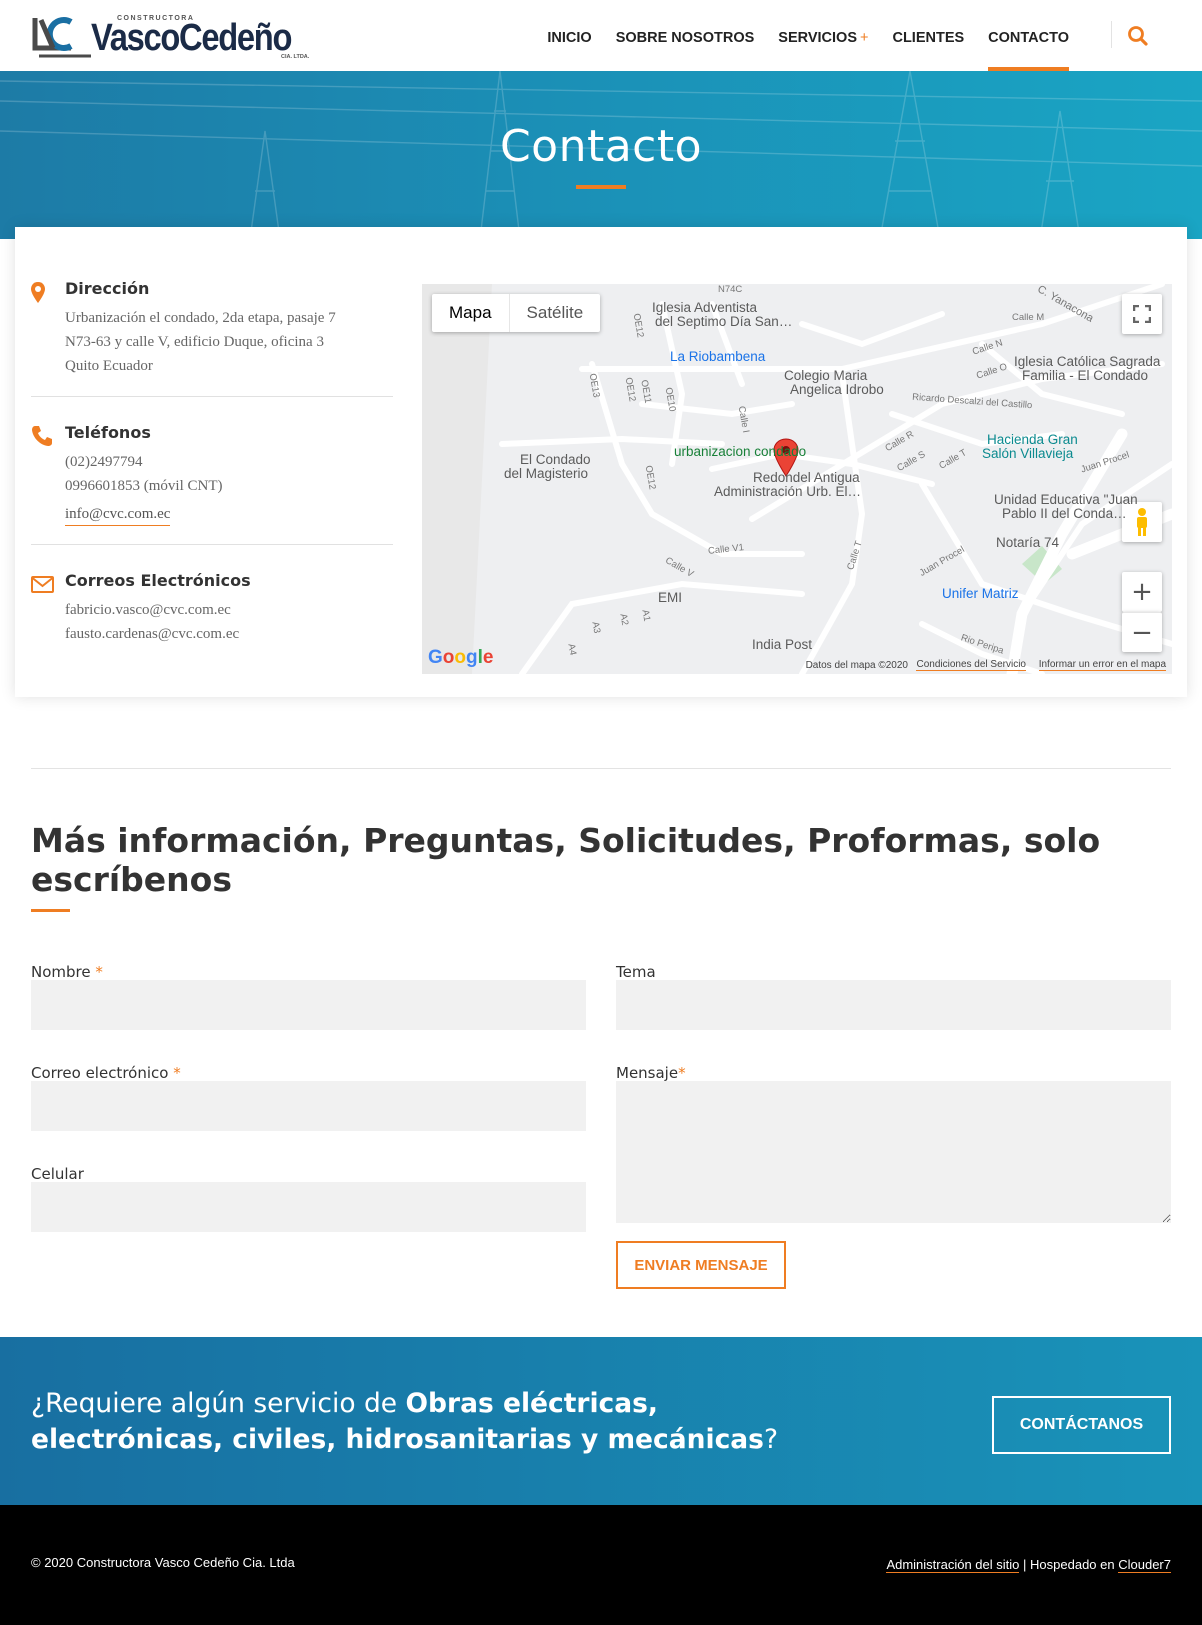 Image resolution: width=1202 pixels, height=1625 pixels. Describe the element at coordinates (1081, 1425) in the screenshot. I see `contactanos-button: CONTÁCTANOS` at that location.